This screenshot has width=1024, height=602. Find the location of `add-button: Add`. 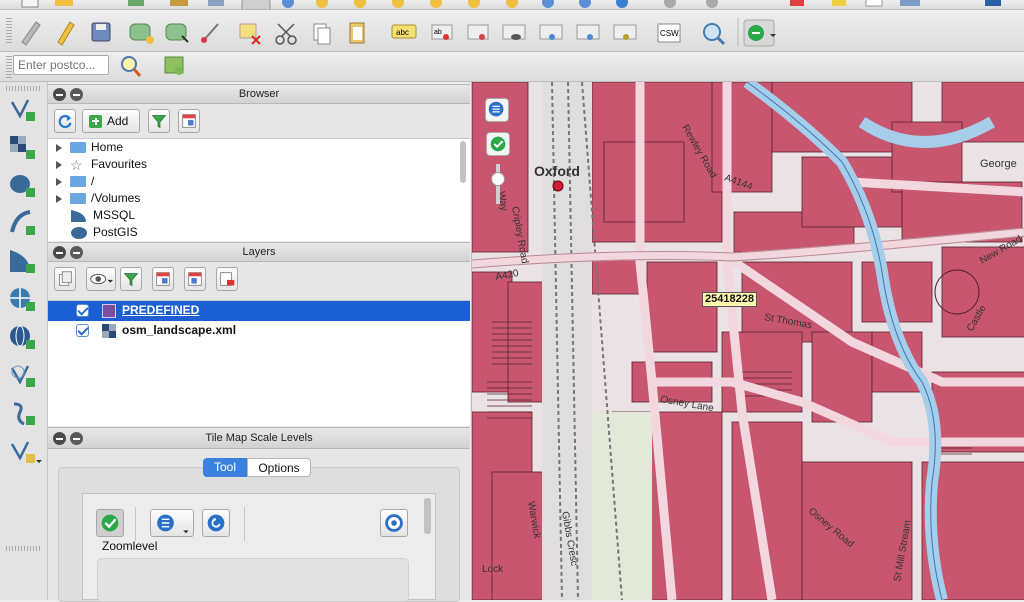

add-button: Add is located at coordinates (111, 121).